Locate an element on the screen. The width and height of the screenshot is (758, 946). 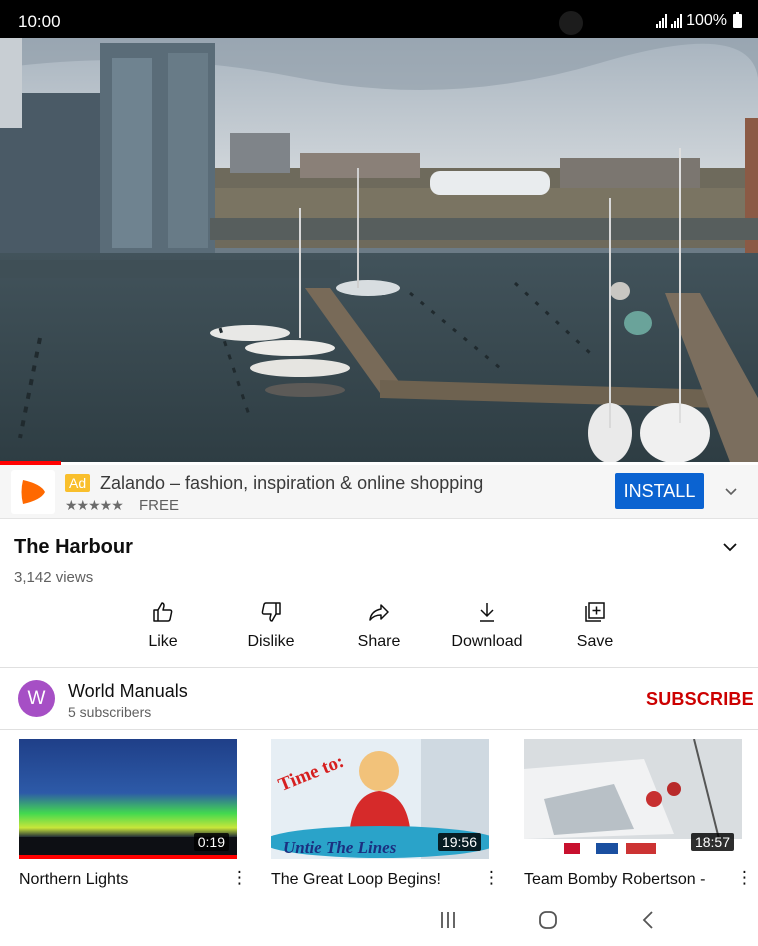
related-video-title: Northern Lights is located at coordinates (73, 880).